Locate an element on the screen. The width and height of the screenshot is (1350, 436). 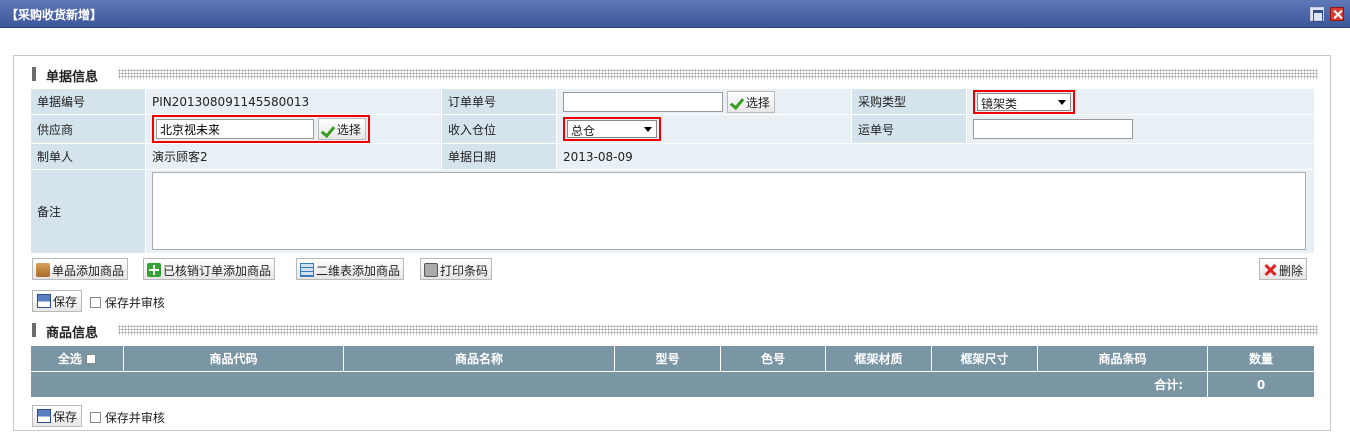
warehouse-select: 总仓 is located at coordinates (612, 129).